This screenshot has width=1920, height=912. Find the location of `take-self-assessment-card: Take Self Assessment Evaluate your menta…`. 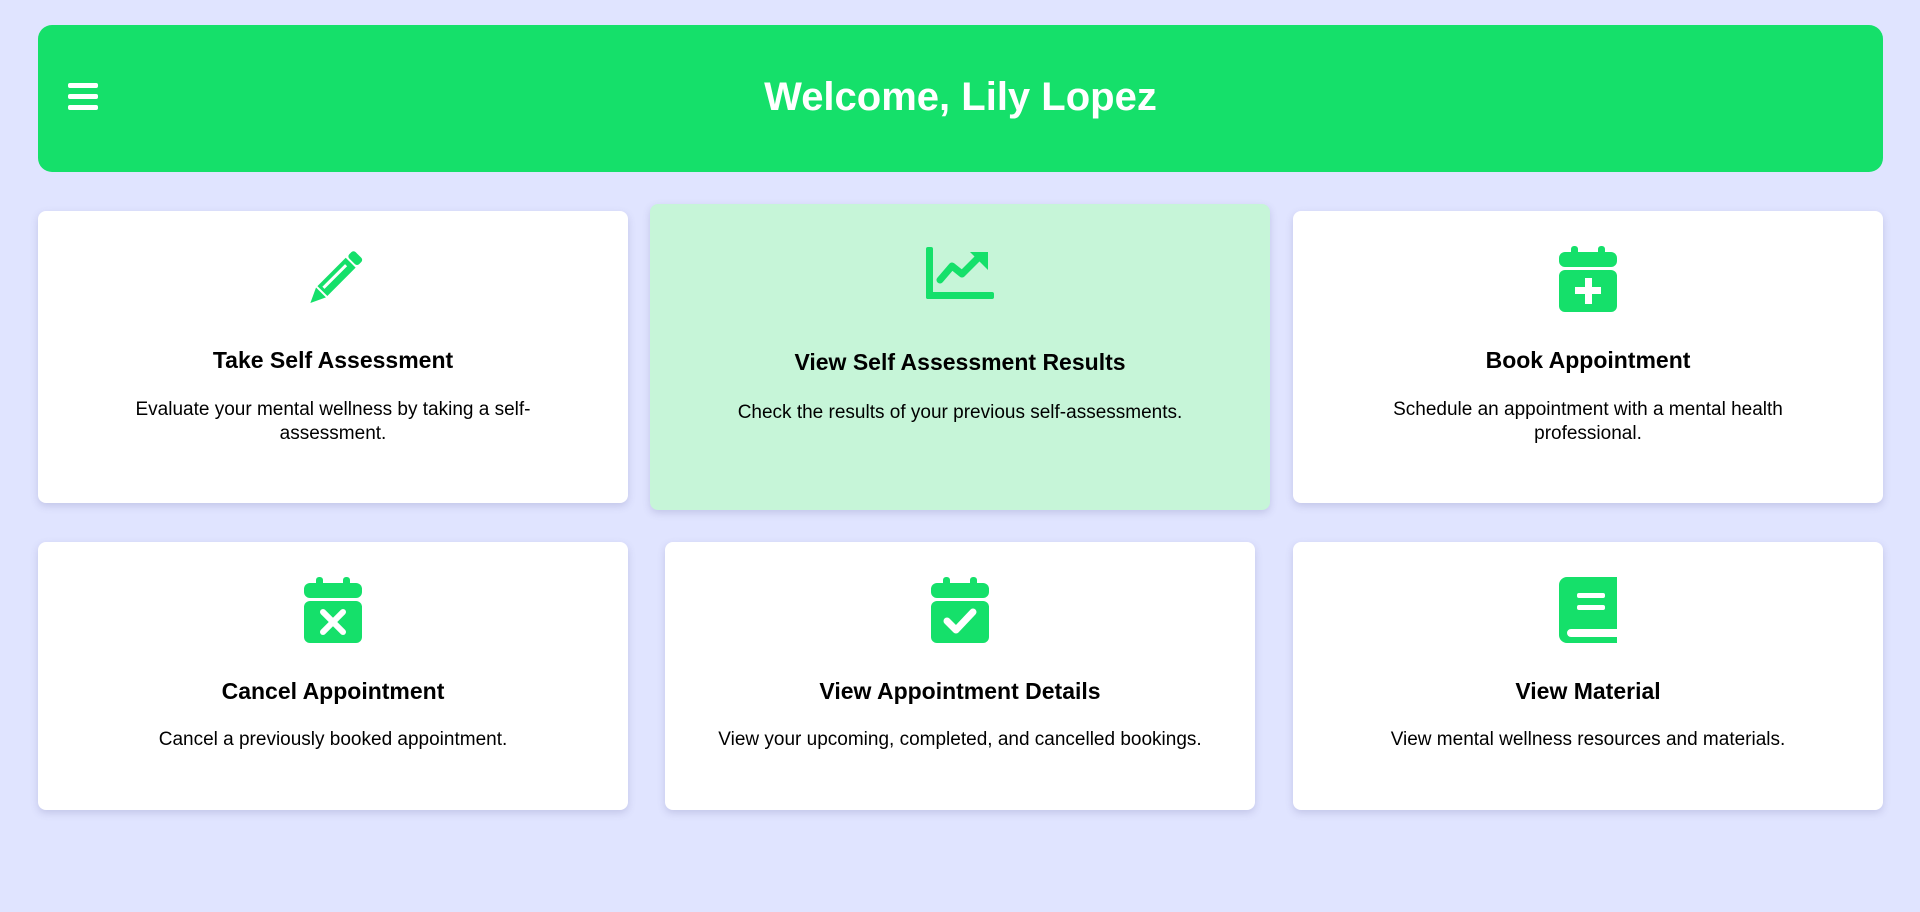

take-self-assessment-card: Take Self Assessment Evaluate your menta… is located at coordinates (333, 357).